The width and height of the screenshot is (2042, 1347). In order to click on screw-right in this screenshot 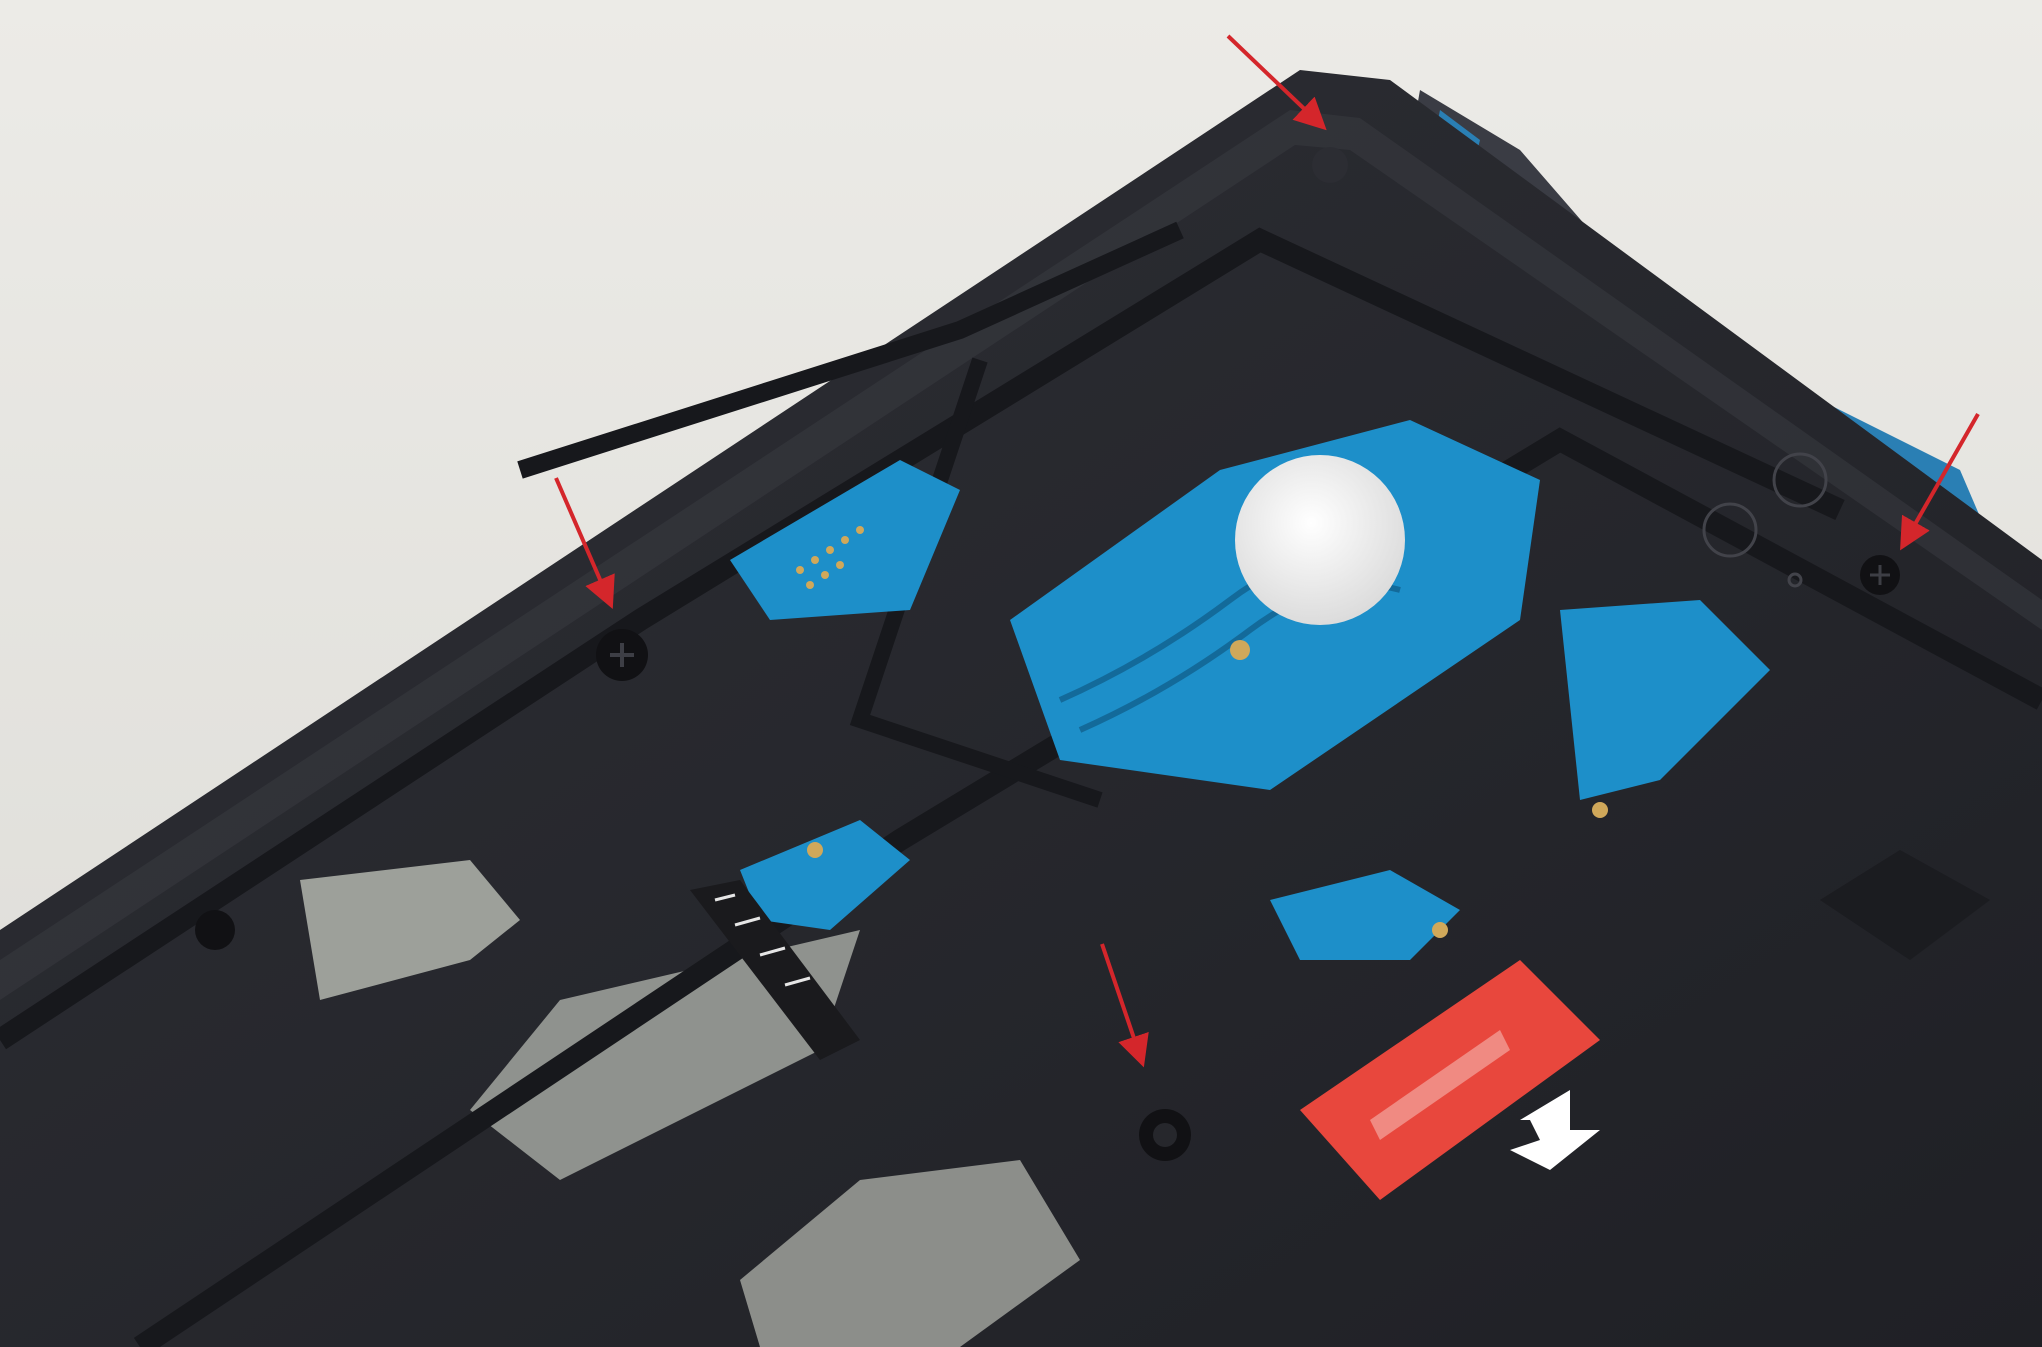, I will do `click(1880, 575)`.